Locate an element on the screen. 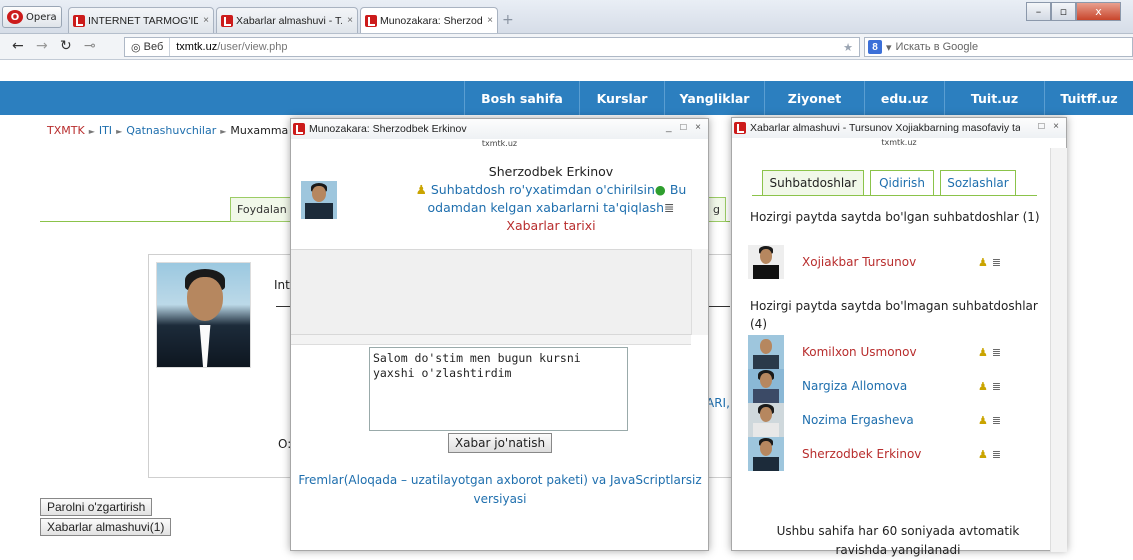 The height and width of the screenshot is (560, 1133). web-badge: ◎ Веб is located at coordinates (148, 47).